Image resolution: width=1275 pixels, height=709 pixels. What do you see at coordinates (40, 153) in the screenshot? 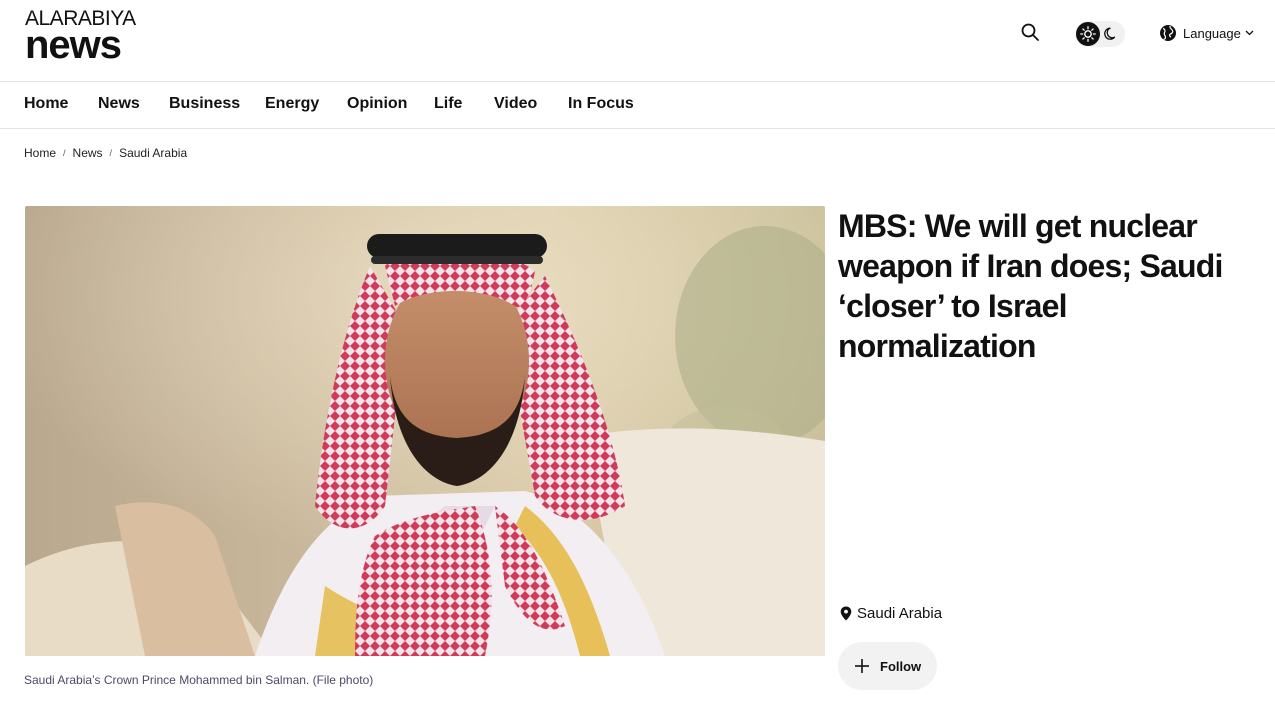
I see `breadcrumb-home: Home` at bounding box center [40, 153].